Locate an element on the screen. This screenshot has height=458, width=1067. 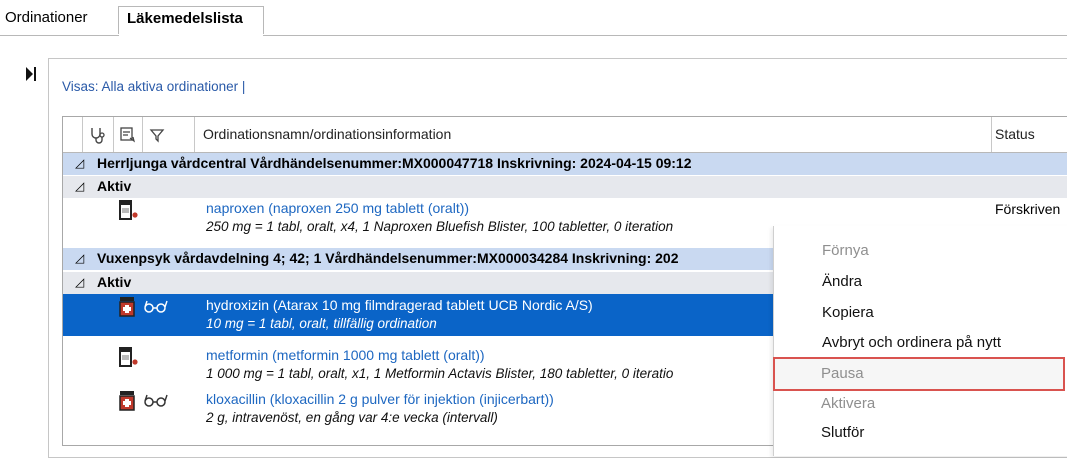
menu-item-avbryt-och-ordinera: Avbryt och ordinera på nytt is located at coordinates (911, 342).